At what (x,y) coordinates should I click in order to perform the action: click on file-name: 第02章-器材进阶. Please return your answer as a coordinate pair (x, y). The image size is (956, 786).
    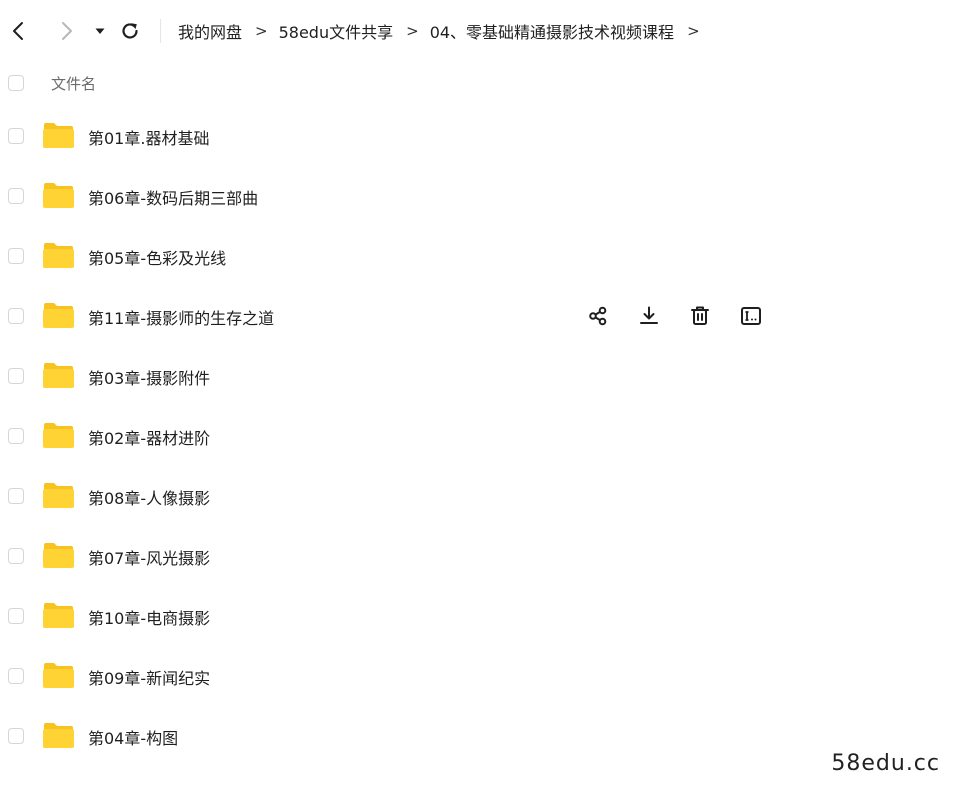
    Looking at the image, I should click on (149, 437).